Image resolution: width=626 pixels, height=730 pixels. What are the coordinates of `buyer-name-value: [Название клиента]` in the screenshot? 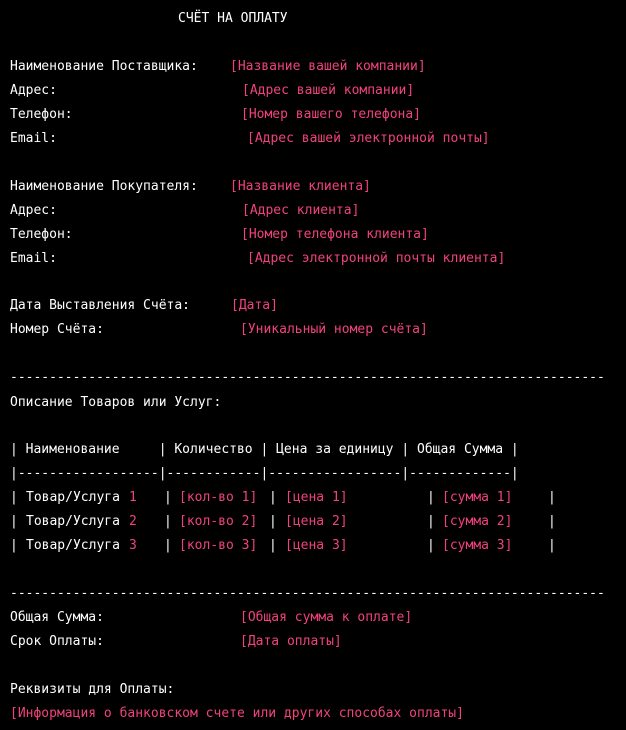 It's located at (300, 186).